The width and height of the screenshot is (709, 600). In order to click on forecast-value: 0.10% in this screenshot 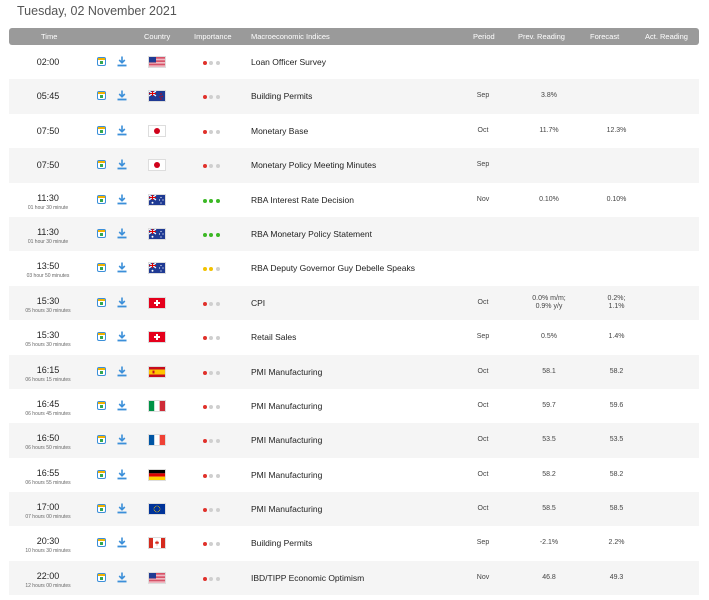, I will do `click(616, 199)`.